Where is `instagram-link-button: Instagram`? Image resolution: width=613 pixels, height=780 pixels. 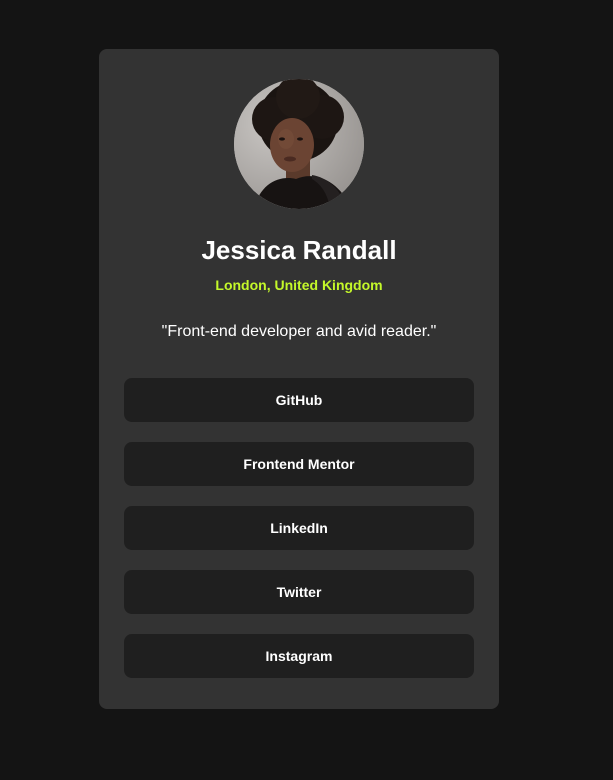 instagram-link-button: Instagram is located at coordinates (299, 656).